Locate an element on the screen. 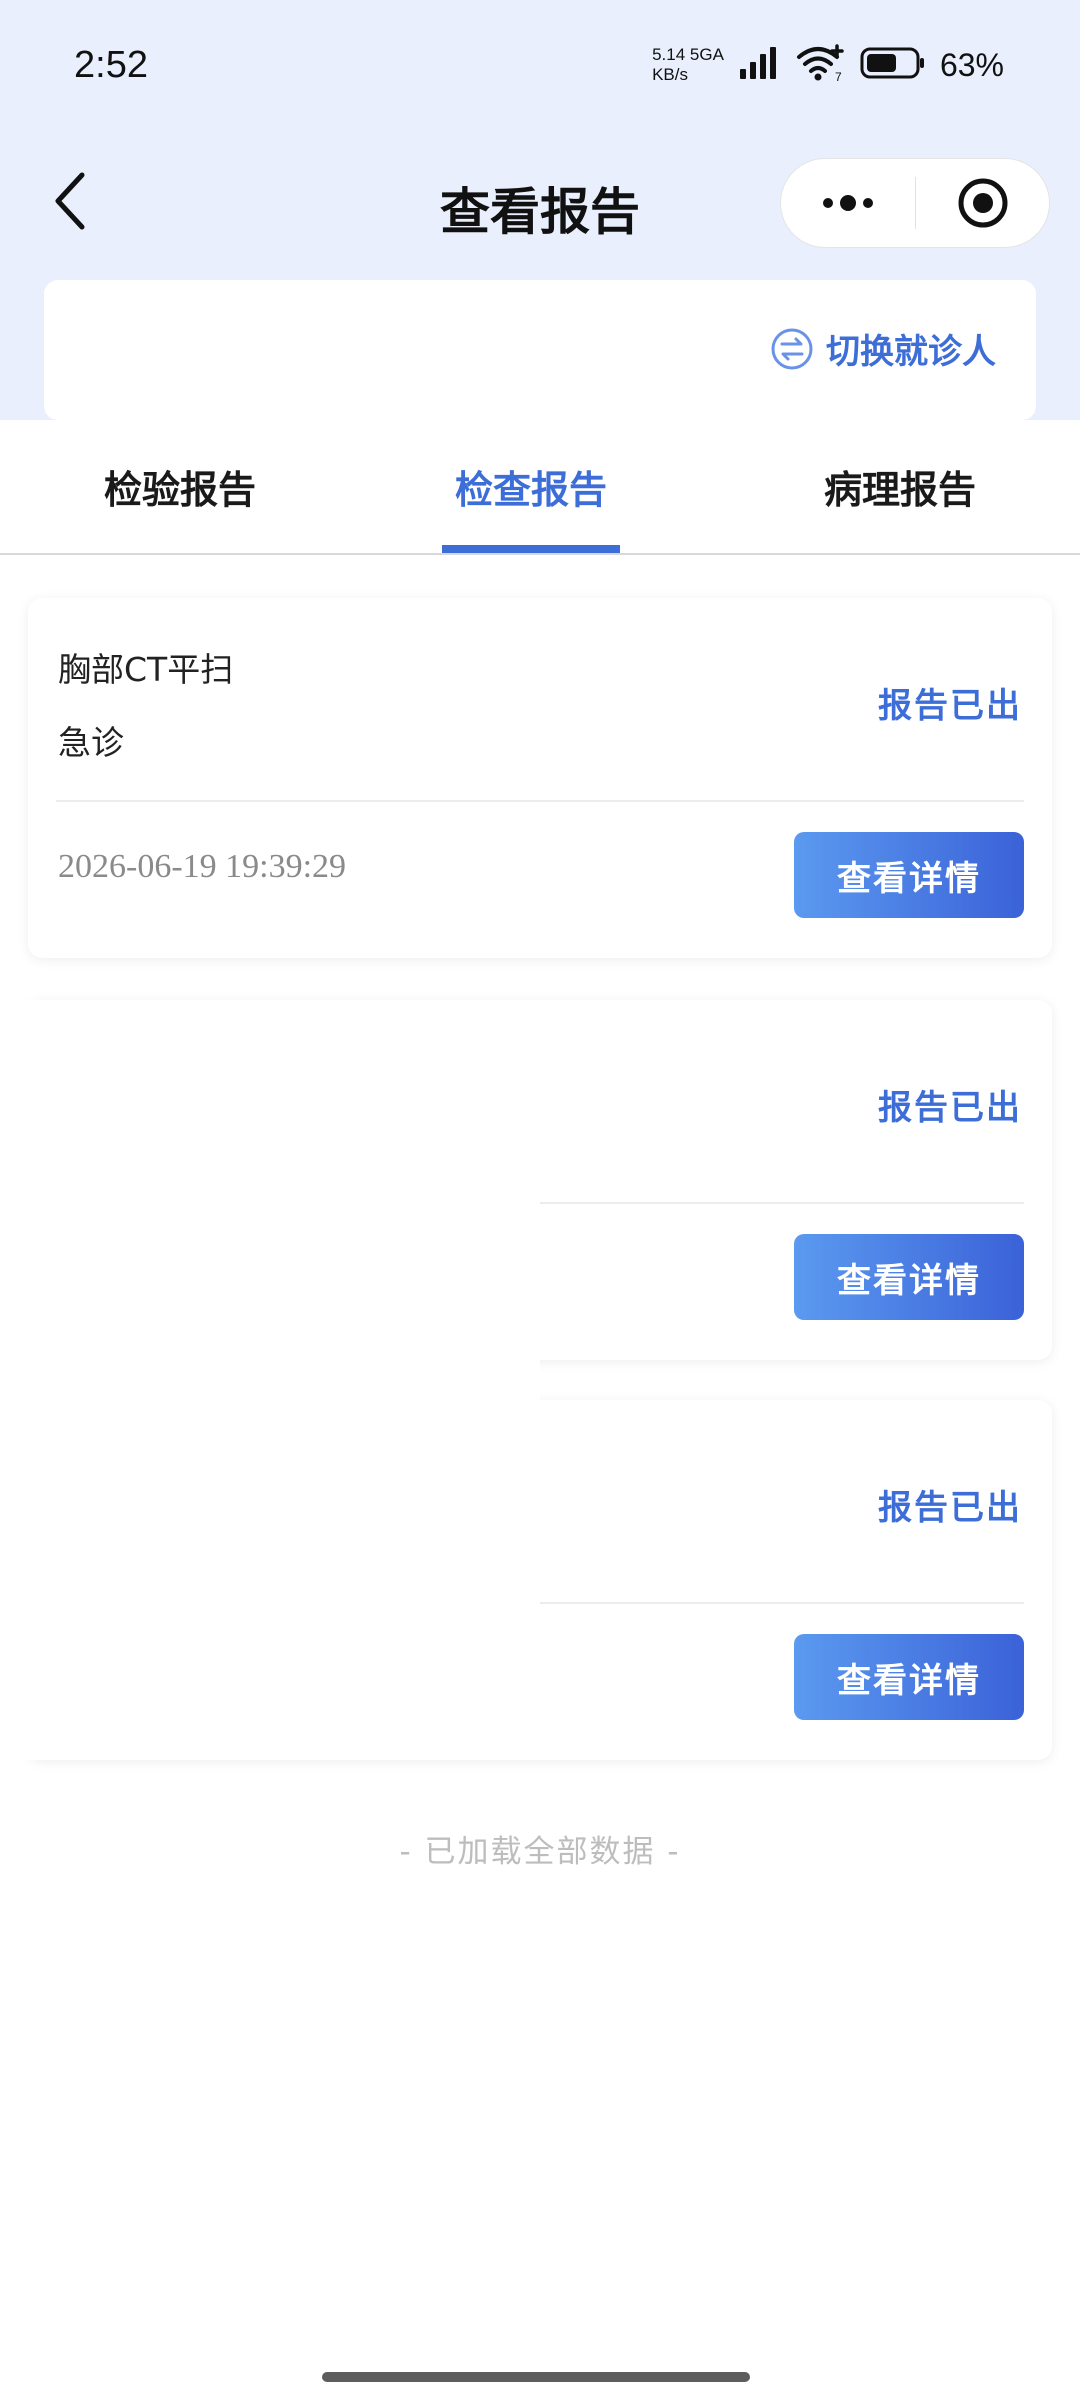 This screenshot has width=1080, height=2400. network-speed: 5.14 5GA KB/s is located at coordinates (688, 64).